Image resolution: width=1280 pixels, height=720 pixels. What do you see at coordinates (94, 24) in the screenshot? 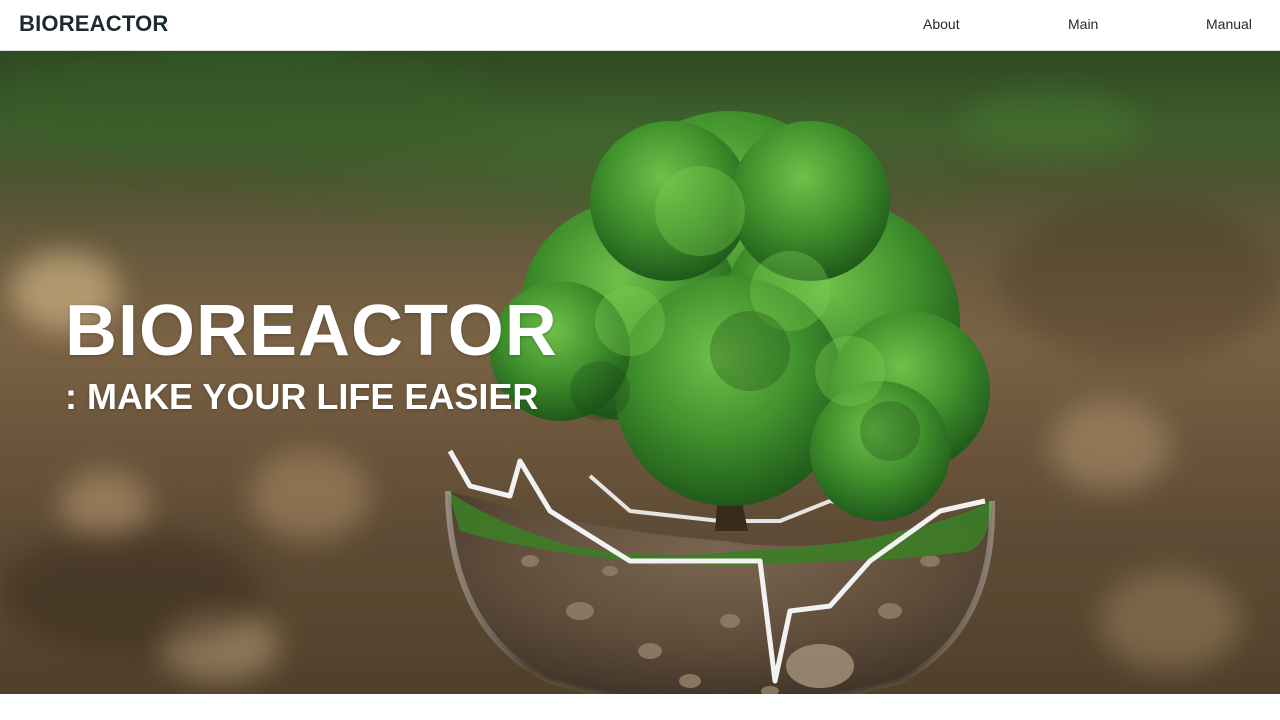
I see `brand-logo: BIOREACTOR` at bounding box center [94, 24].